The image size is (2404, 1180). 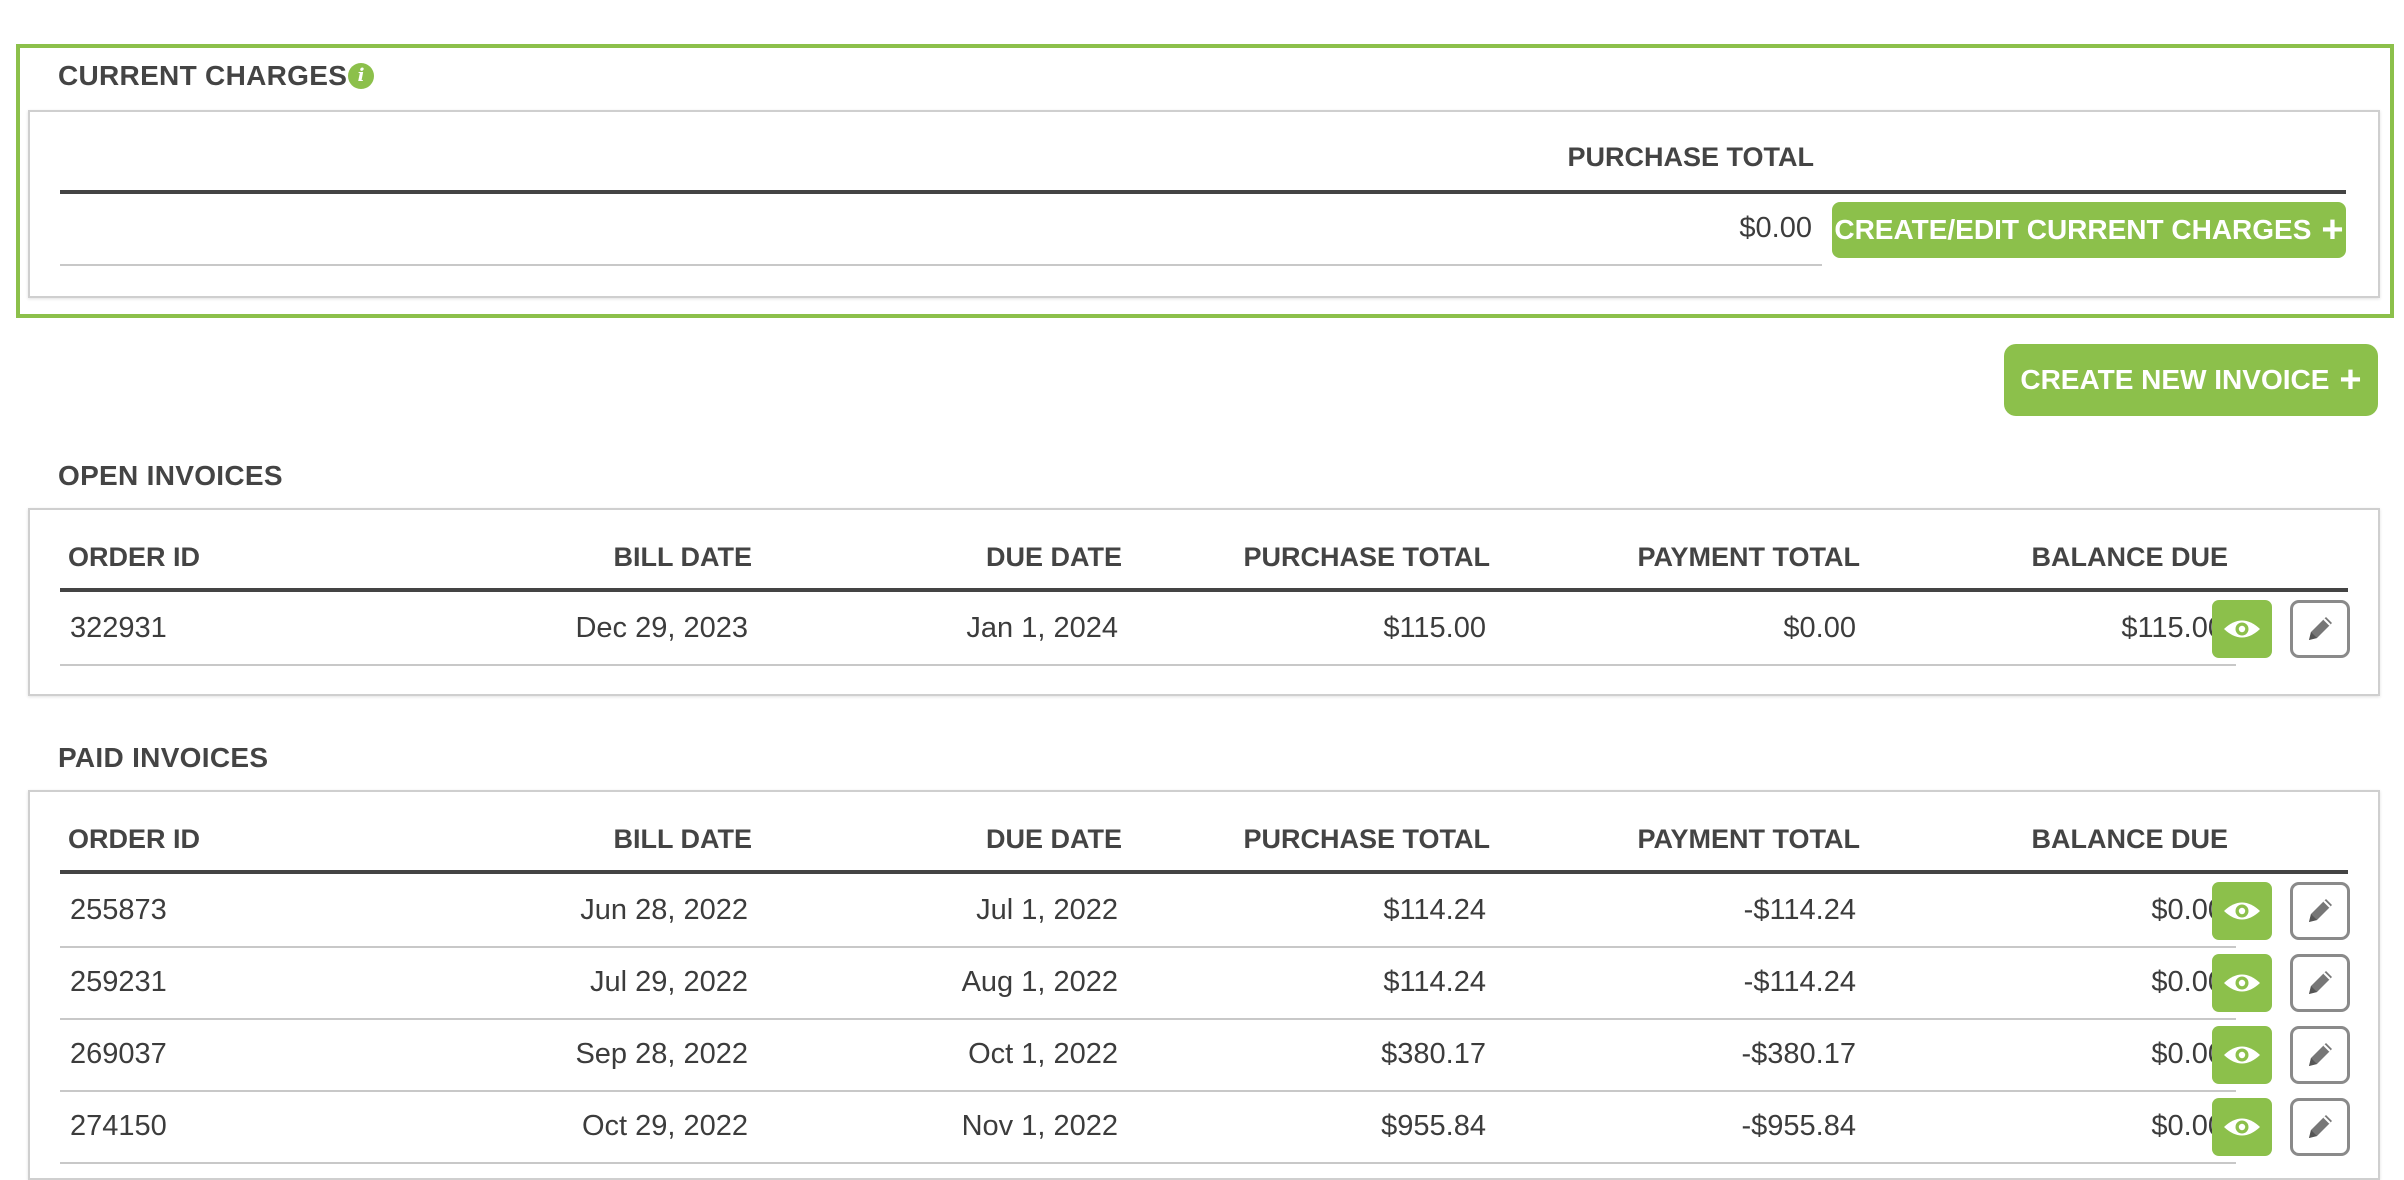 I want to click on open-invoices-title: OPEN INVOICES, so click(x=170, y=475).